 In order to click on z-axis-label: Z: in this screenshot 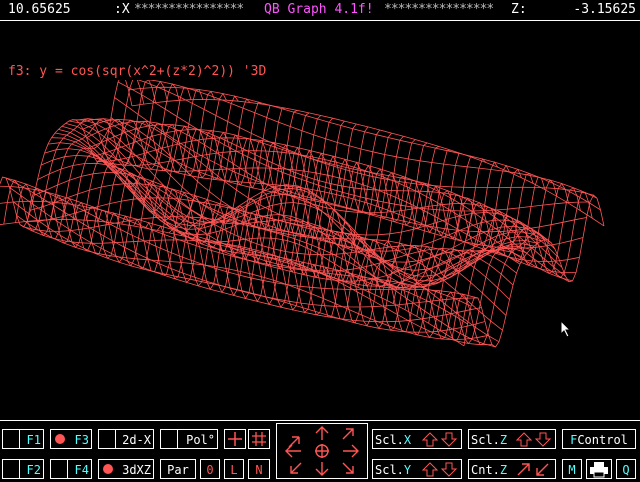, I will do `click(519, 9)`.